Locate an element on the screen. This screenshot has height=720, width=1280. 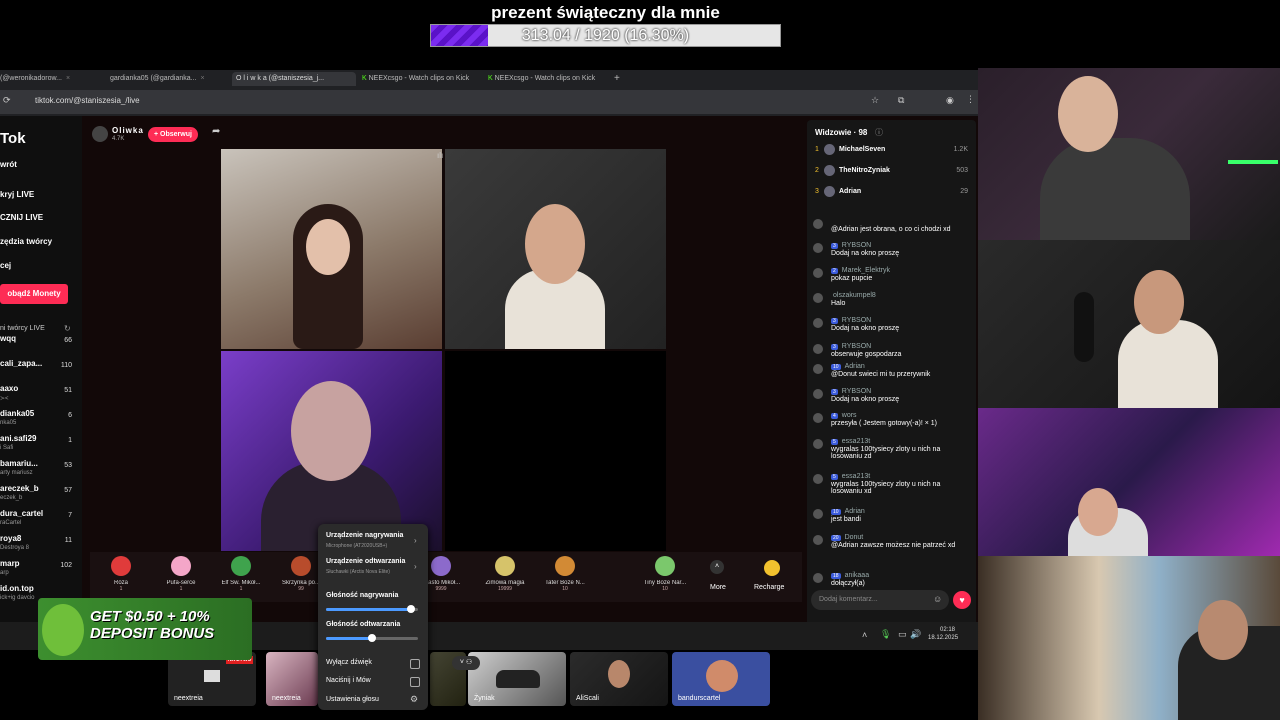
gift-item: Elf Św. Mikoł... 1 is located at coordinates (241, 577).